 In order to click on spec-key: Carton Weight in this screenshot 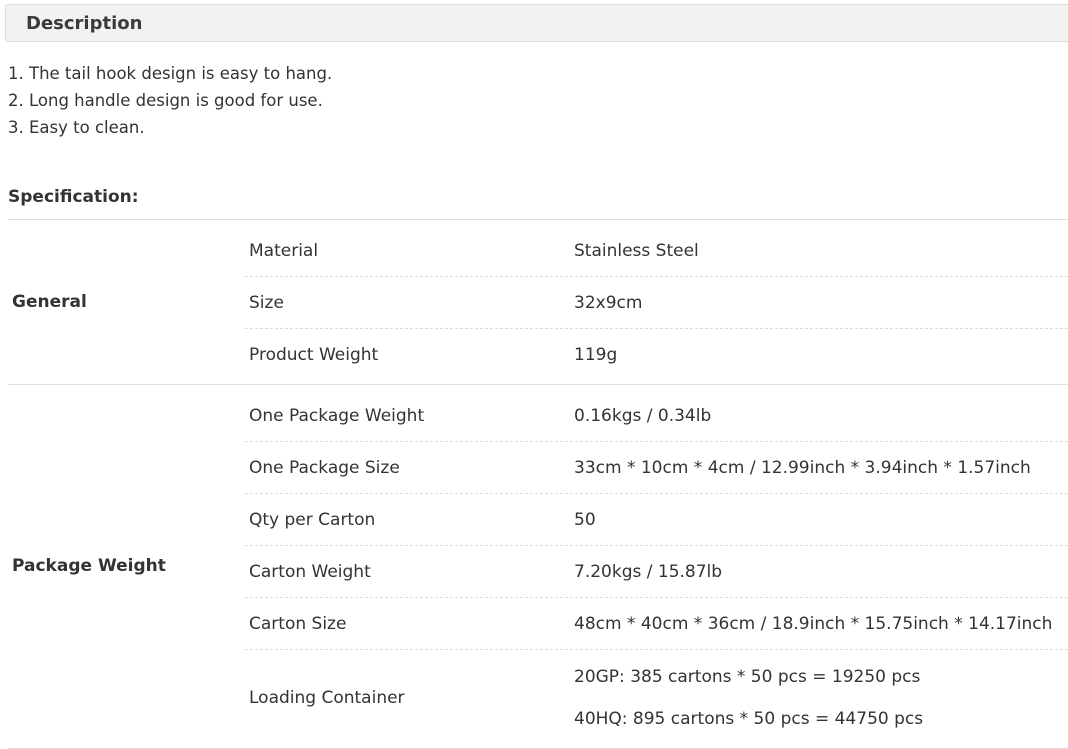, I will do `click(310, 572)`.